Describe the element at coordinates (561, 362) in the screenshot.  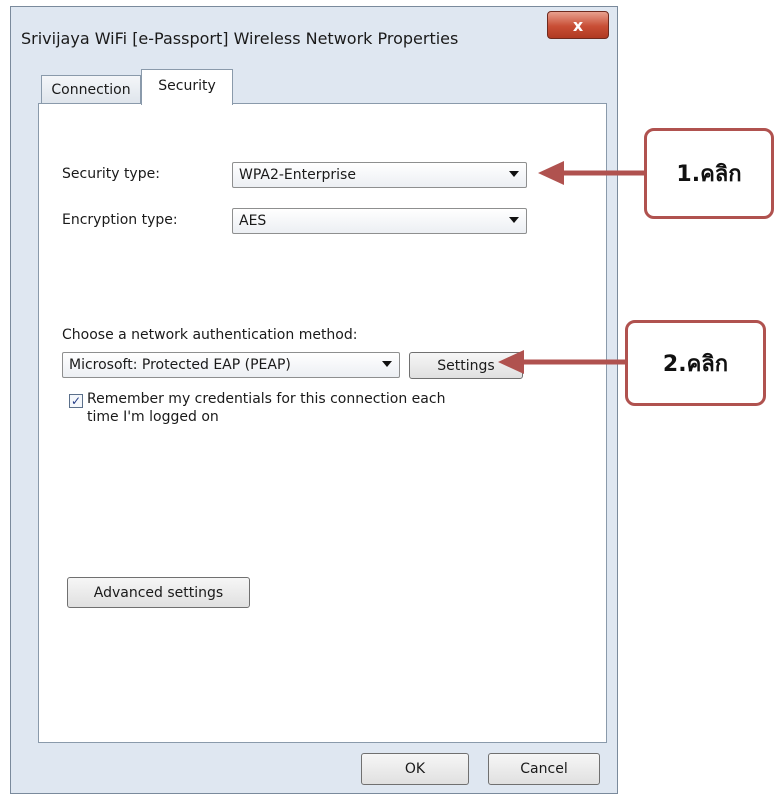
I see `arrow-step2` at that location.